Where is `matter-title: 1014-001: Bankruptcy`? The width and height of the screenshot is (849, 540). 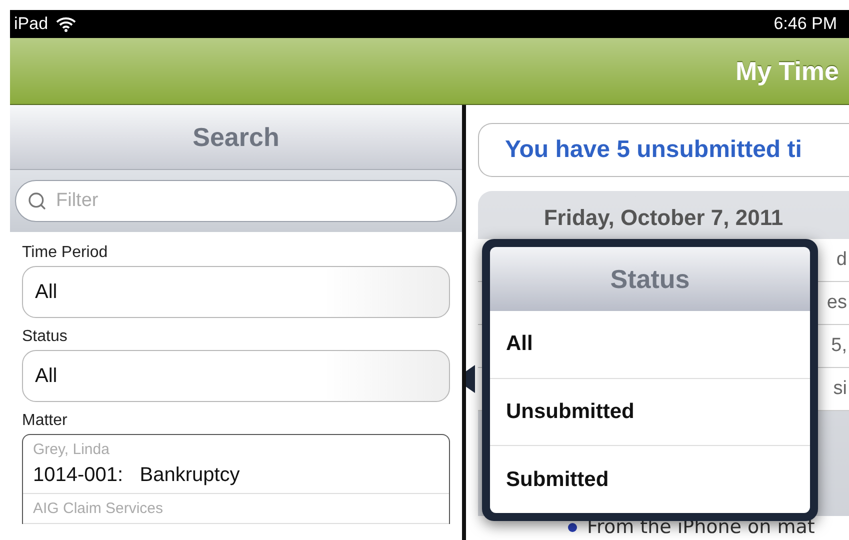
matter-title: 1014-001: Bankruptcy is located at coordinates (137, 475).